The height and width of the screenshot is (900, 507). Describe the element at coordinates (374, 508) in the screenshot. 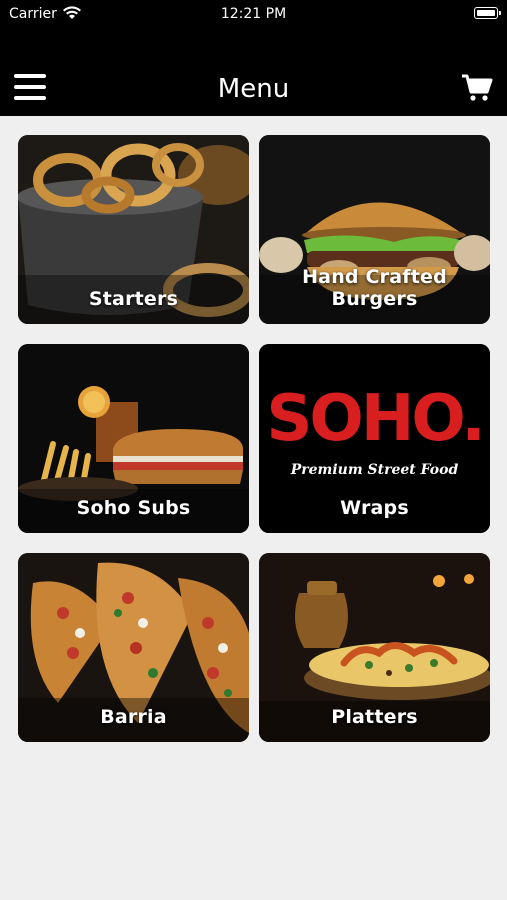

I see `category-label: Wraps` at that location.